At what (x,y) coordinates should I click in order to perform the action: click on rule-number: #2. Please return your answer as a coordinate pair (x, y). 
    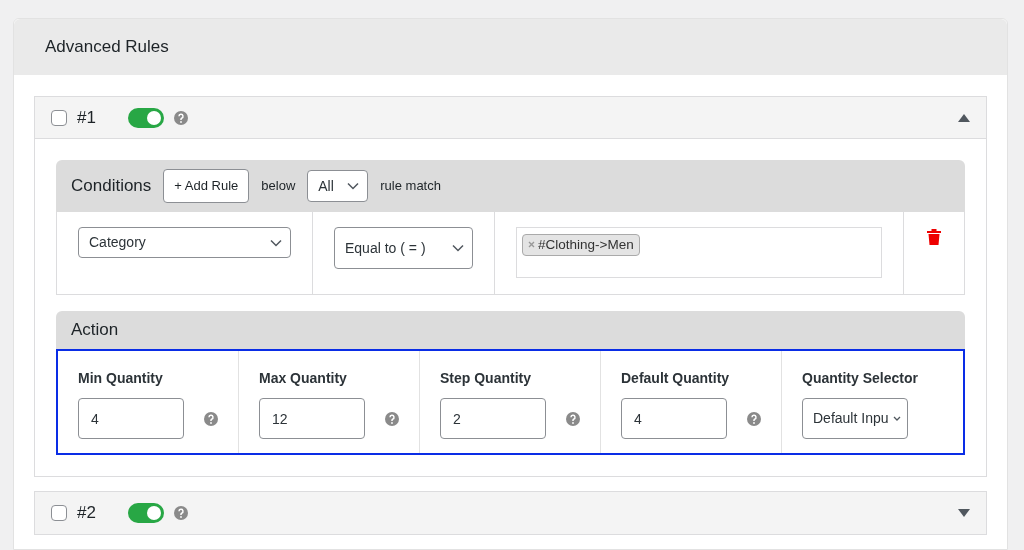
    Looking at the image, I should click on (86, 513).